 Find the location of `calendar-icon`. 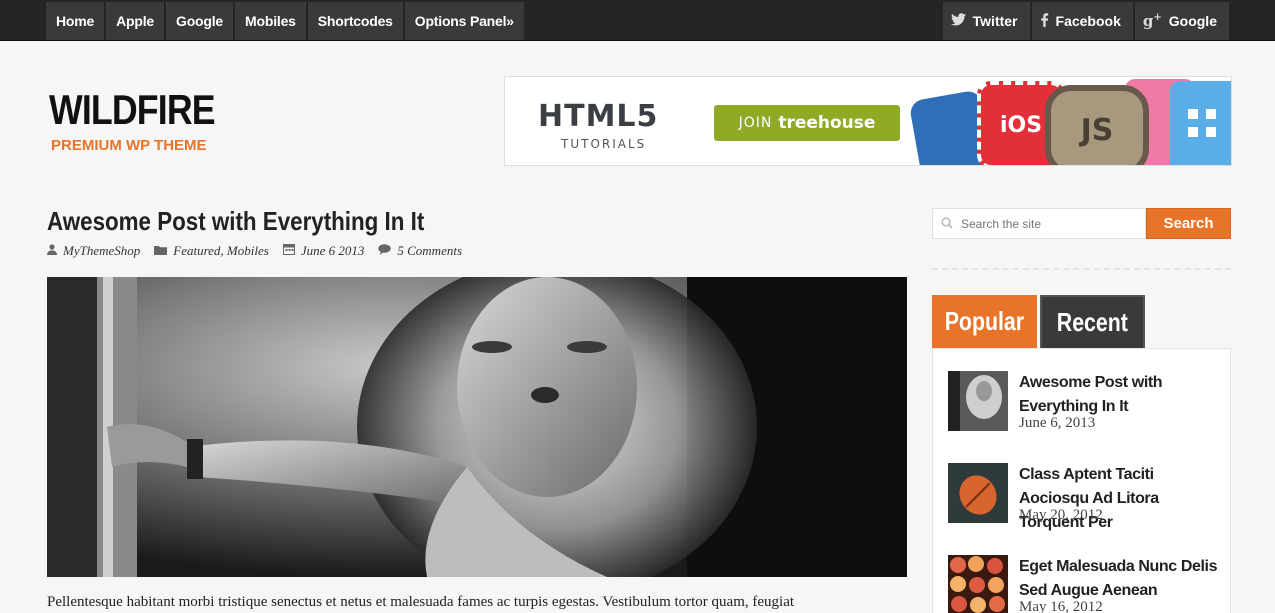

calendar-icon is located at coordinates (288, 251).